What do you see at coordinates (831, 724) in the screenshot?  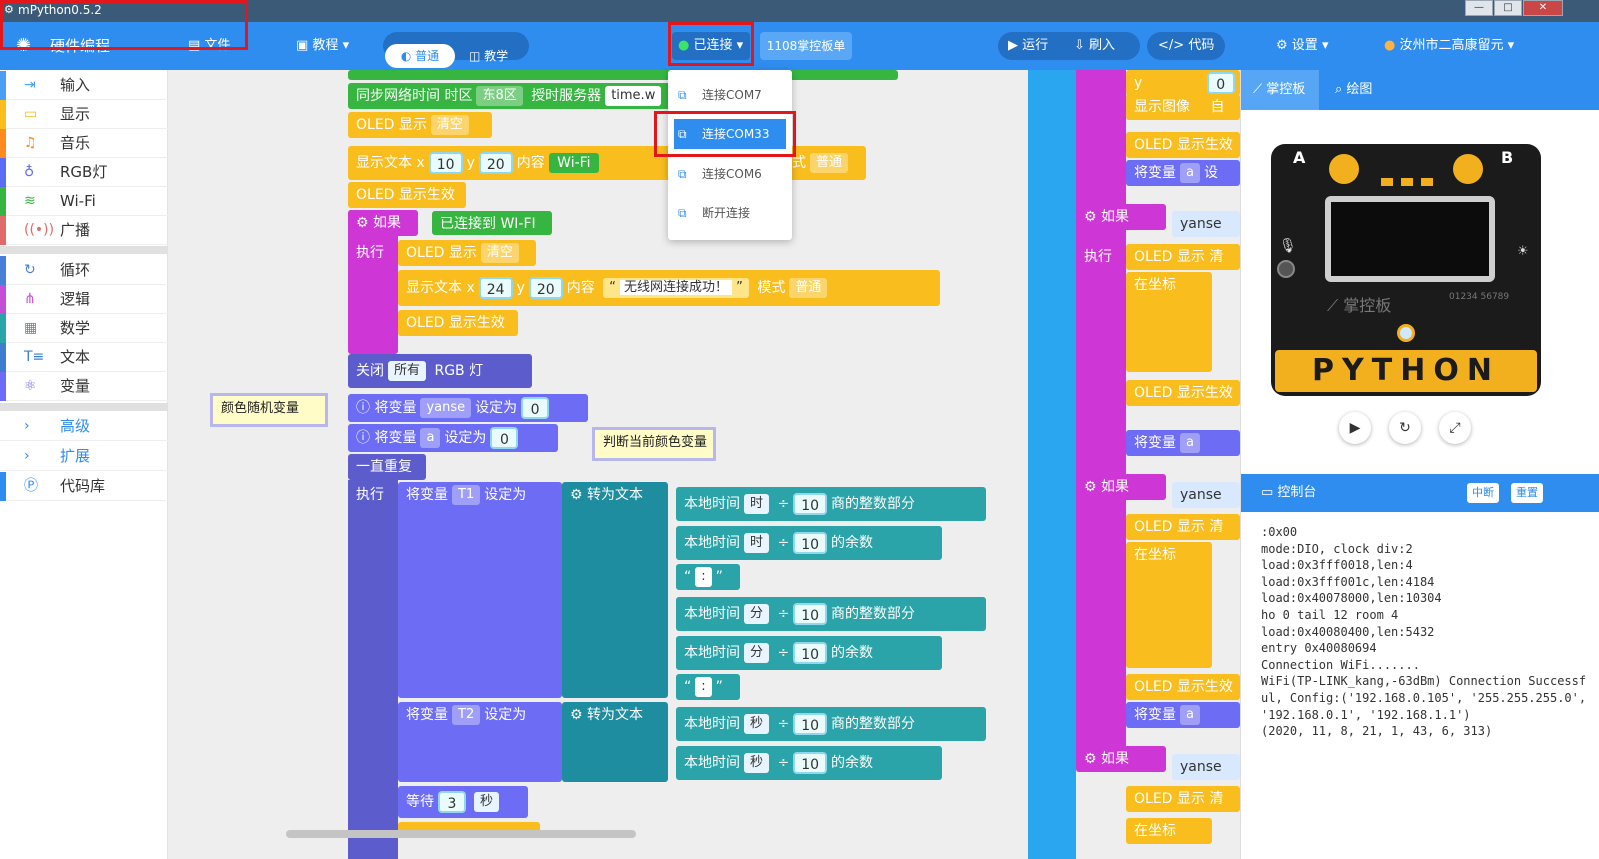 I see `second-quotient-block: 本地时间秒 ÷ 10 商的整数部分` at bounding box center [831, 724].